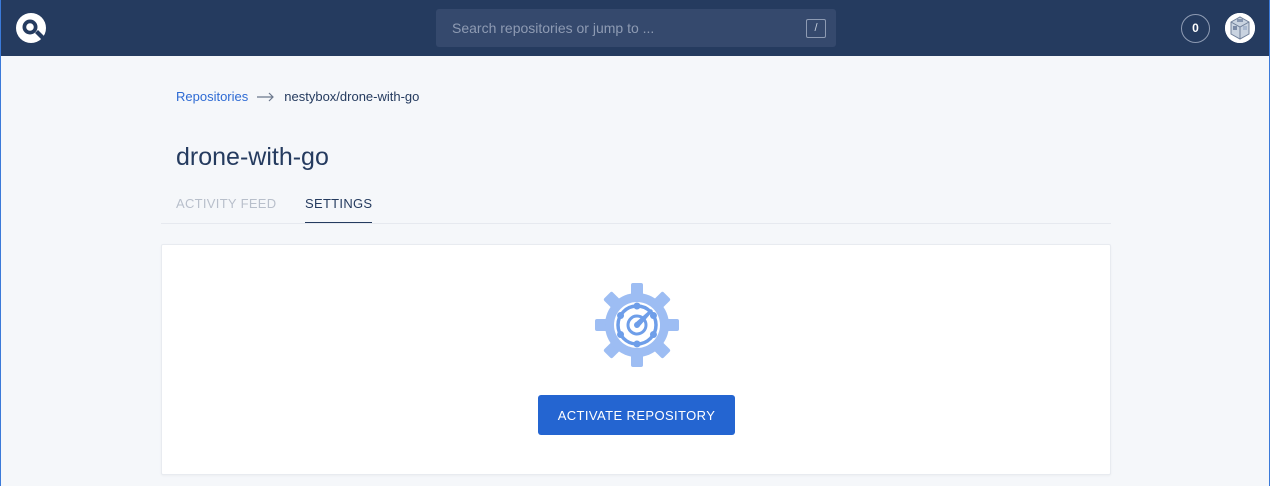 The height and width of the screenshot is (486, 1270). Describe the element at coordinates (339, 209) in the screenshot. I see `tab-settings: SETTINGS` at that location.